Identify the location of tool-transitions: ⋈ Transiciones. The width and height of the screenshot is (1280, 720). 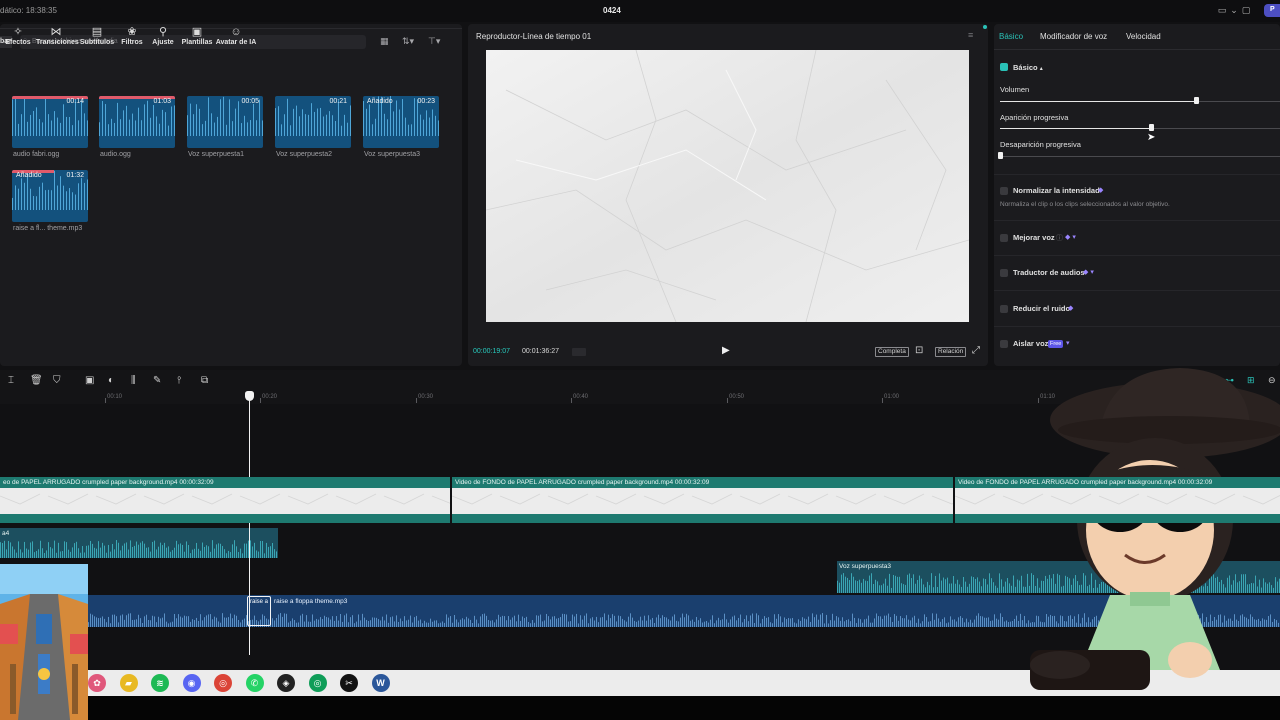
(57, 38).